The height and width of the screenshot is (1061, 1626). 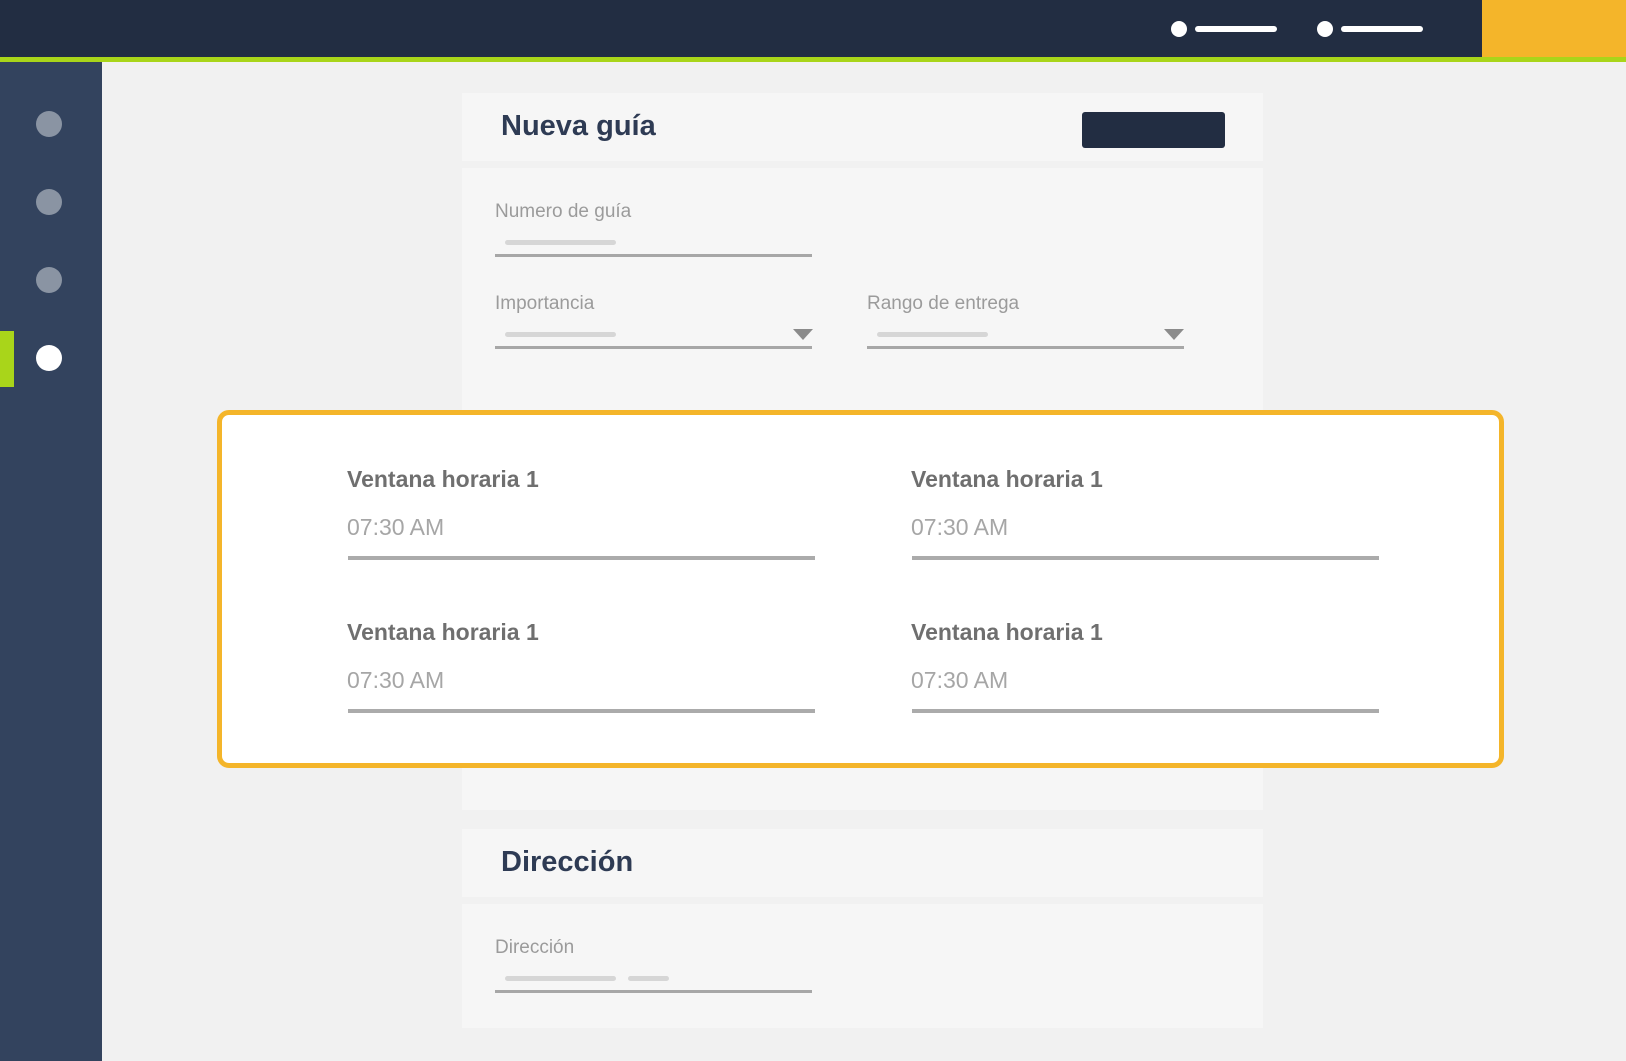 I want to click on address-card-title: Dirección, so click(x=567, y=862).